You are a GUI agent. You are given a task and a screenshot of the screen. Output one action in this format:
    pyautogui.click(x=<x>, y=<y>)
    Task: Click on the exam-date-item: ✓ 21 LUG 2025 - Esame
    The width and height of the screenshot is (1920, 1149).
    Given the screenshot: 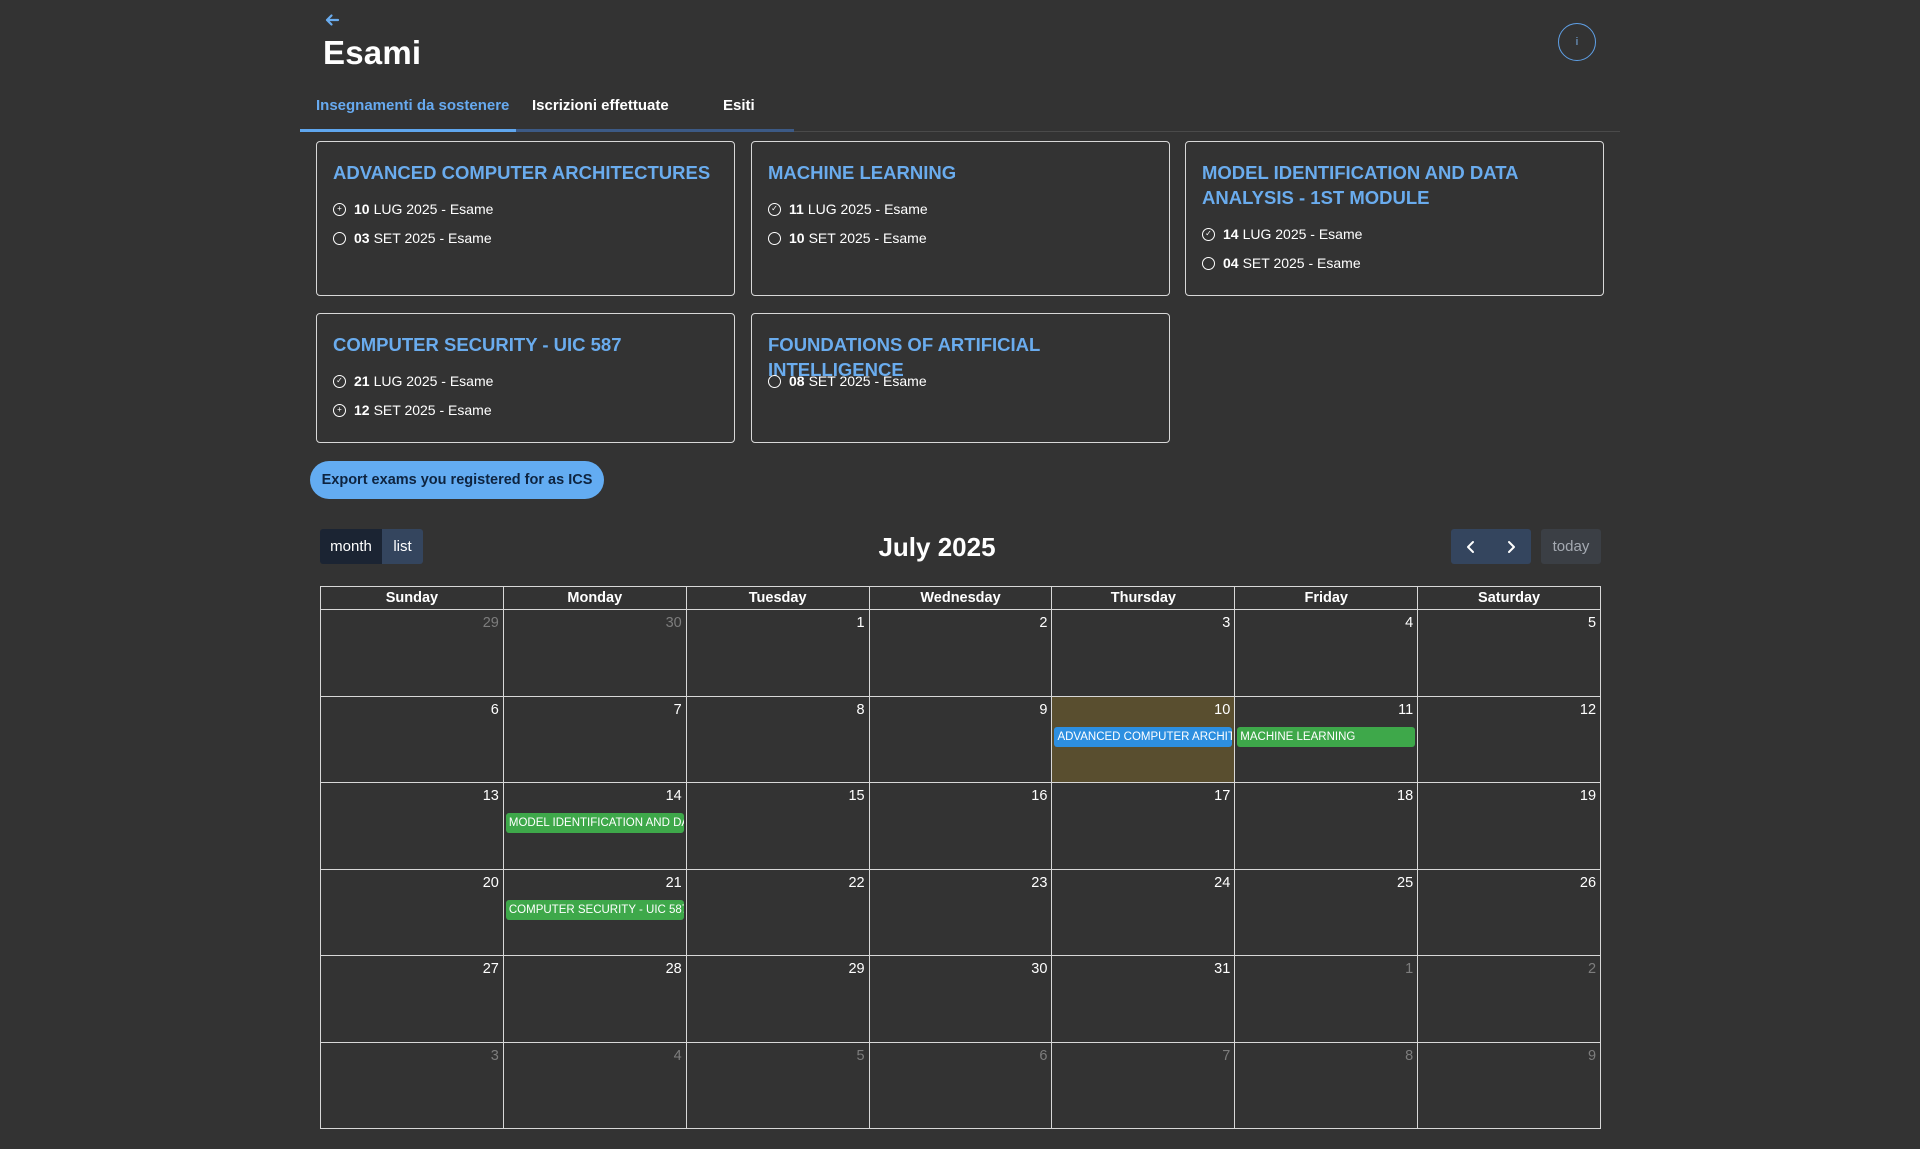 What is the action you would take?
    pyautogui.click(x=413, y=381)
    